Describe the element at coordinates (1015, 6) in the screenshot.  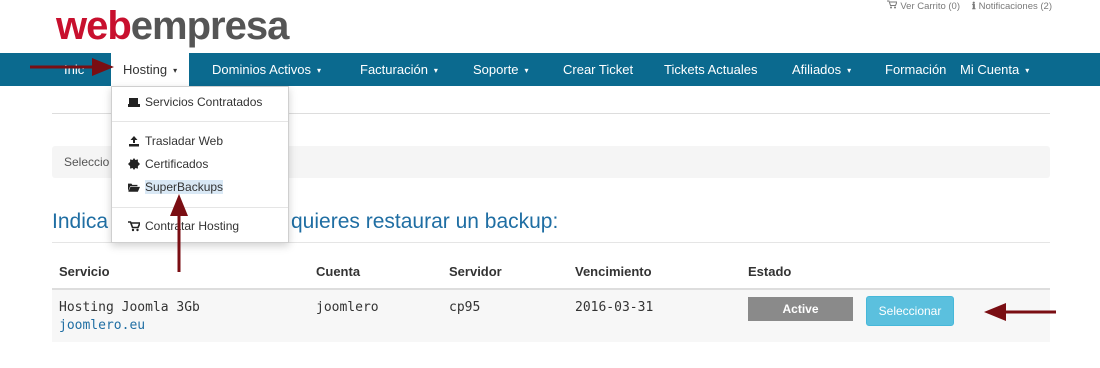
I see `notifications-label: Notificaciones (2)` at that location.